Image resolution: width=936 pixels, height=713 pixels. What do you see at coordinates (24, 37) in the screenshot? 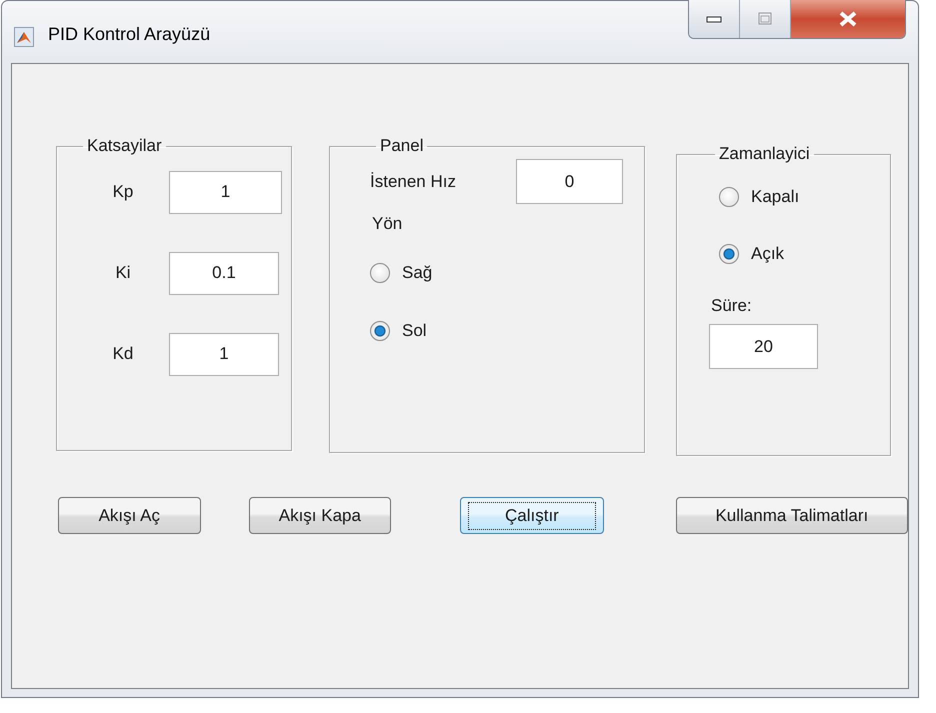
I see `app-icon` at bounding box center [24, 37].